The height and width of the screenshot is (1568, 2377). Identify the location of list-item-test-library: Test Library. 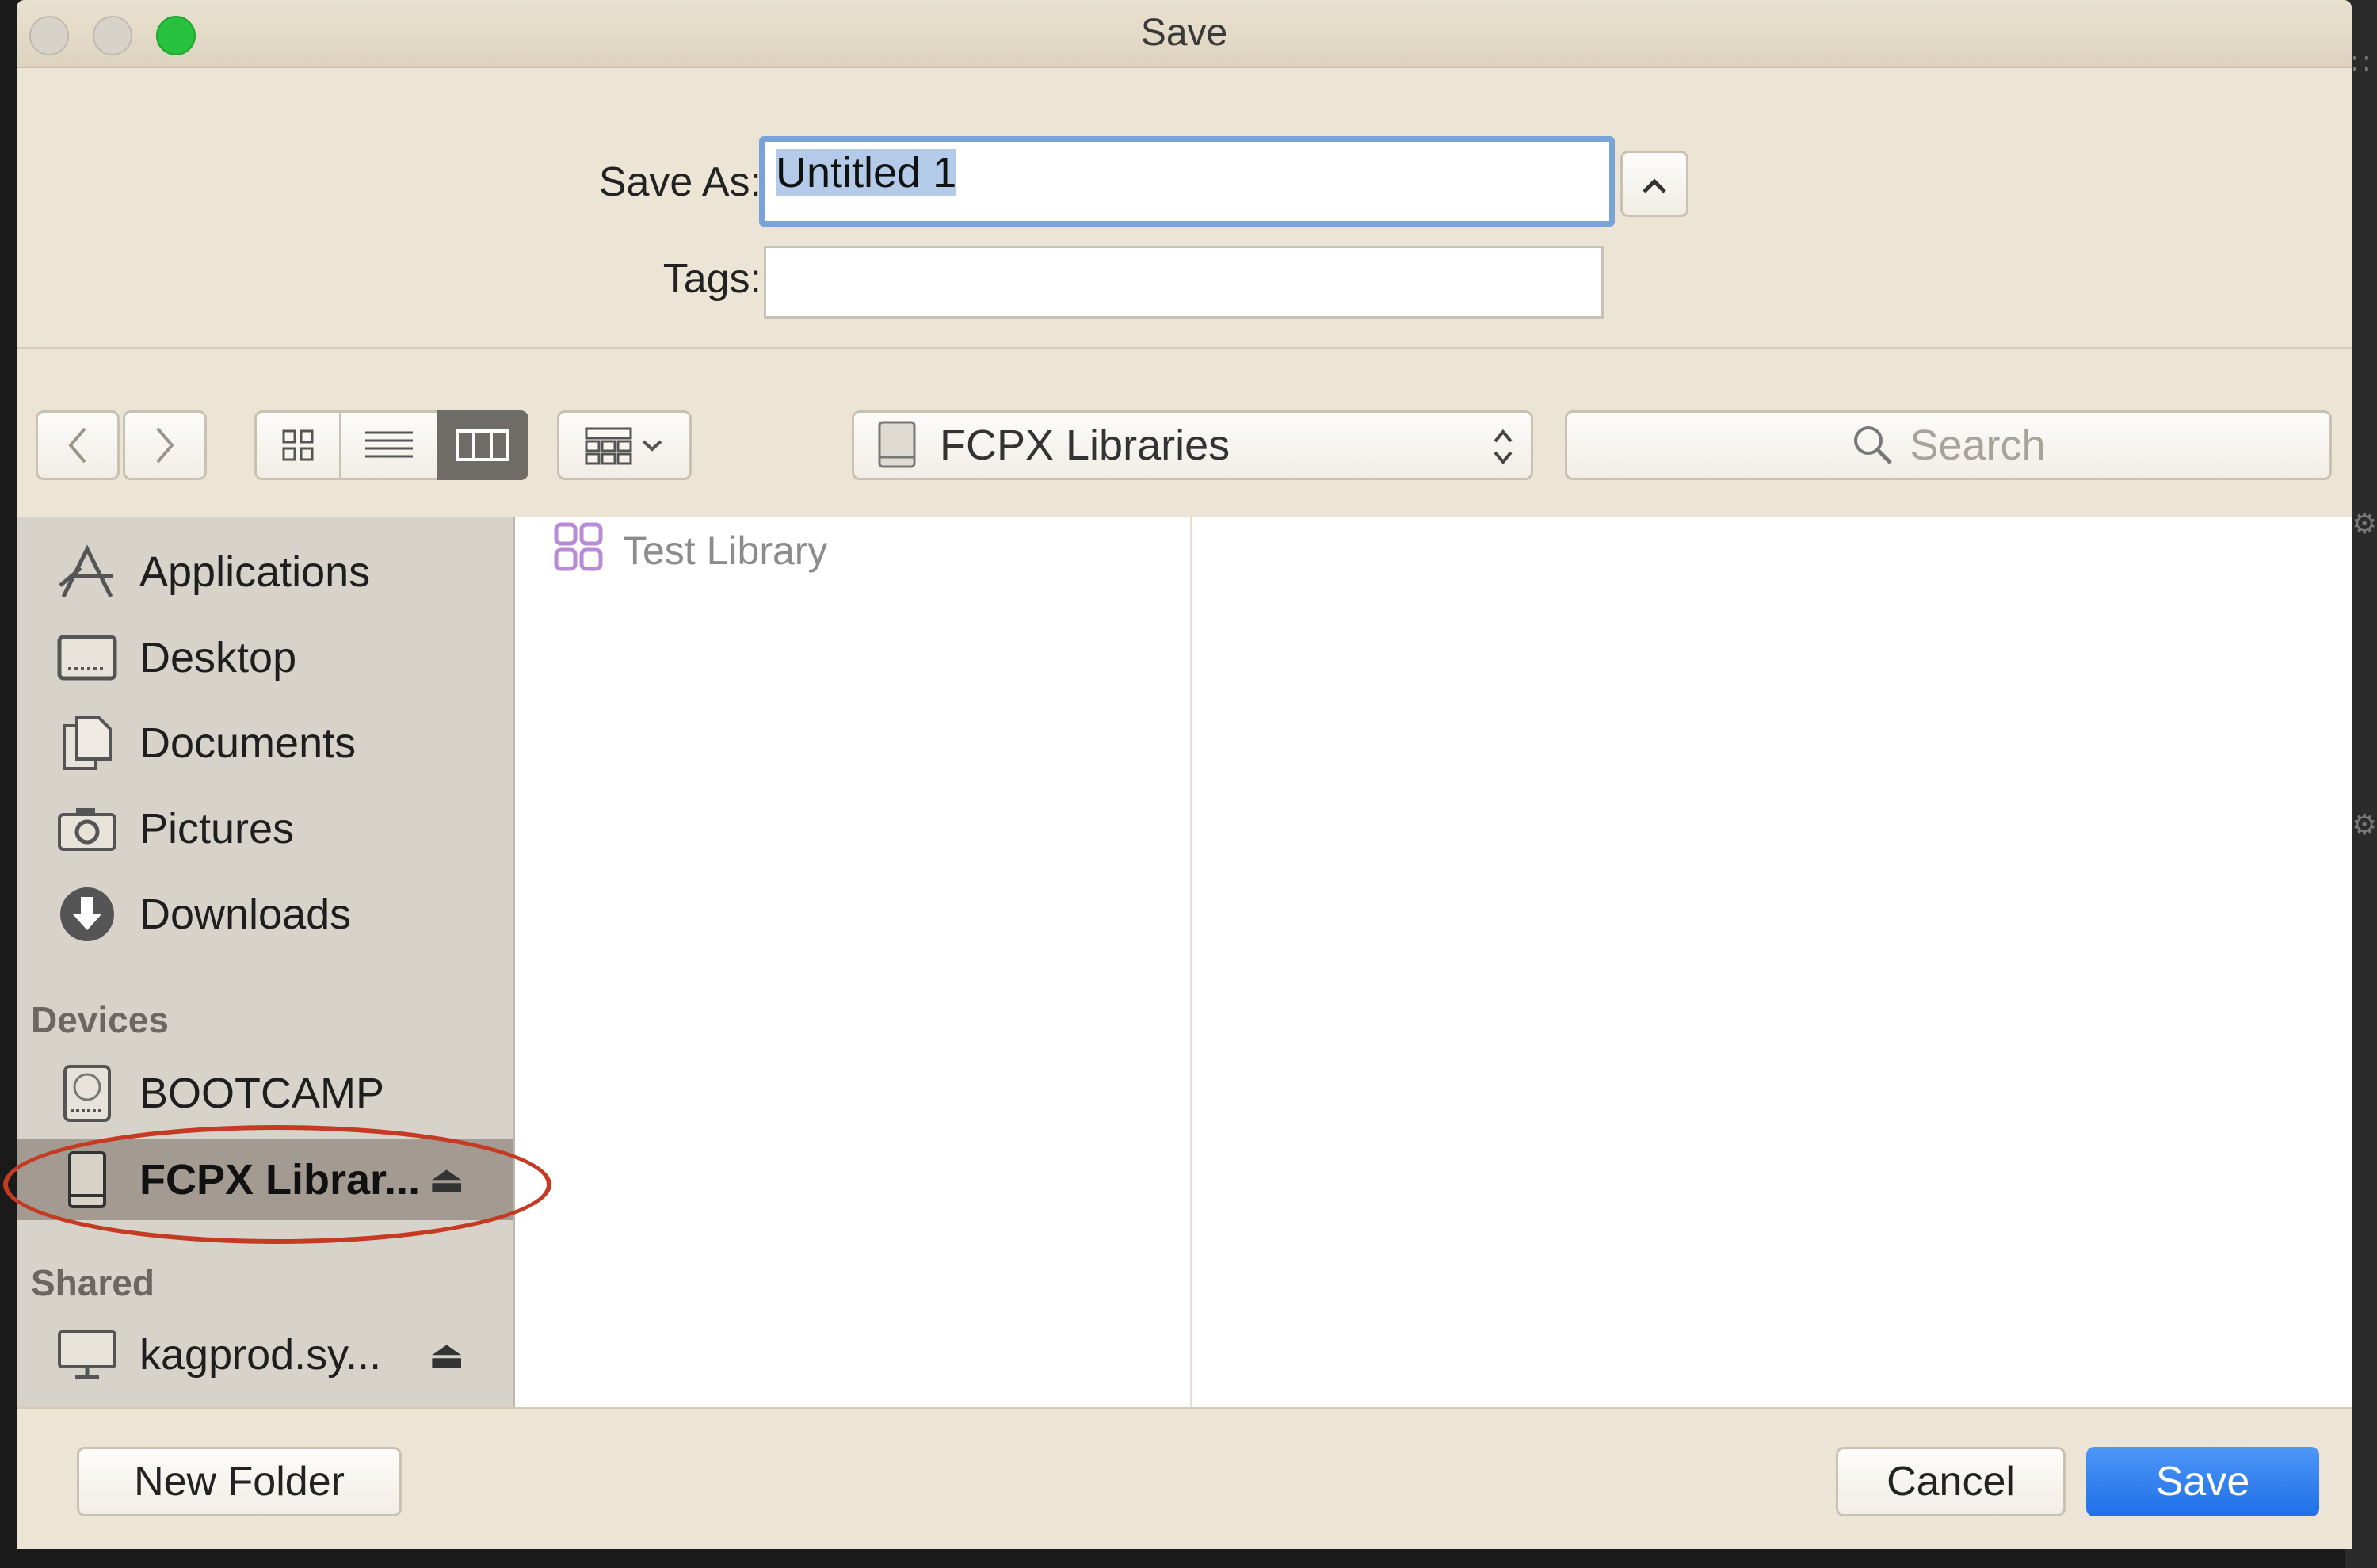
(852, 551).